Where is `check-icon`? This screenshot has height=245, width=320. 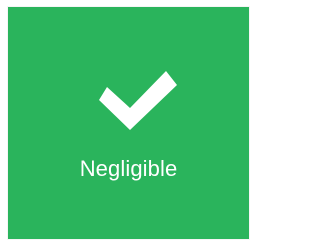
check-icon is located at coordinates (140, 102).